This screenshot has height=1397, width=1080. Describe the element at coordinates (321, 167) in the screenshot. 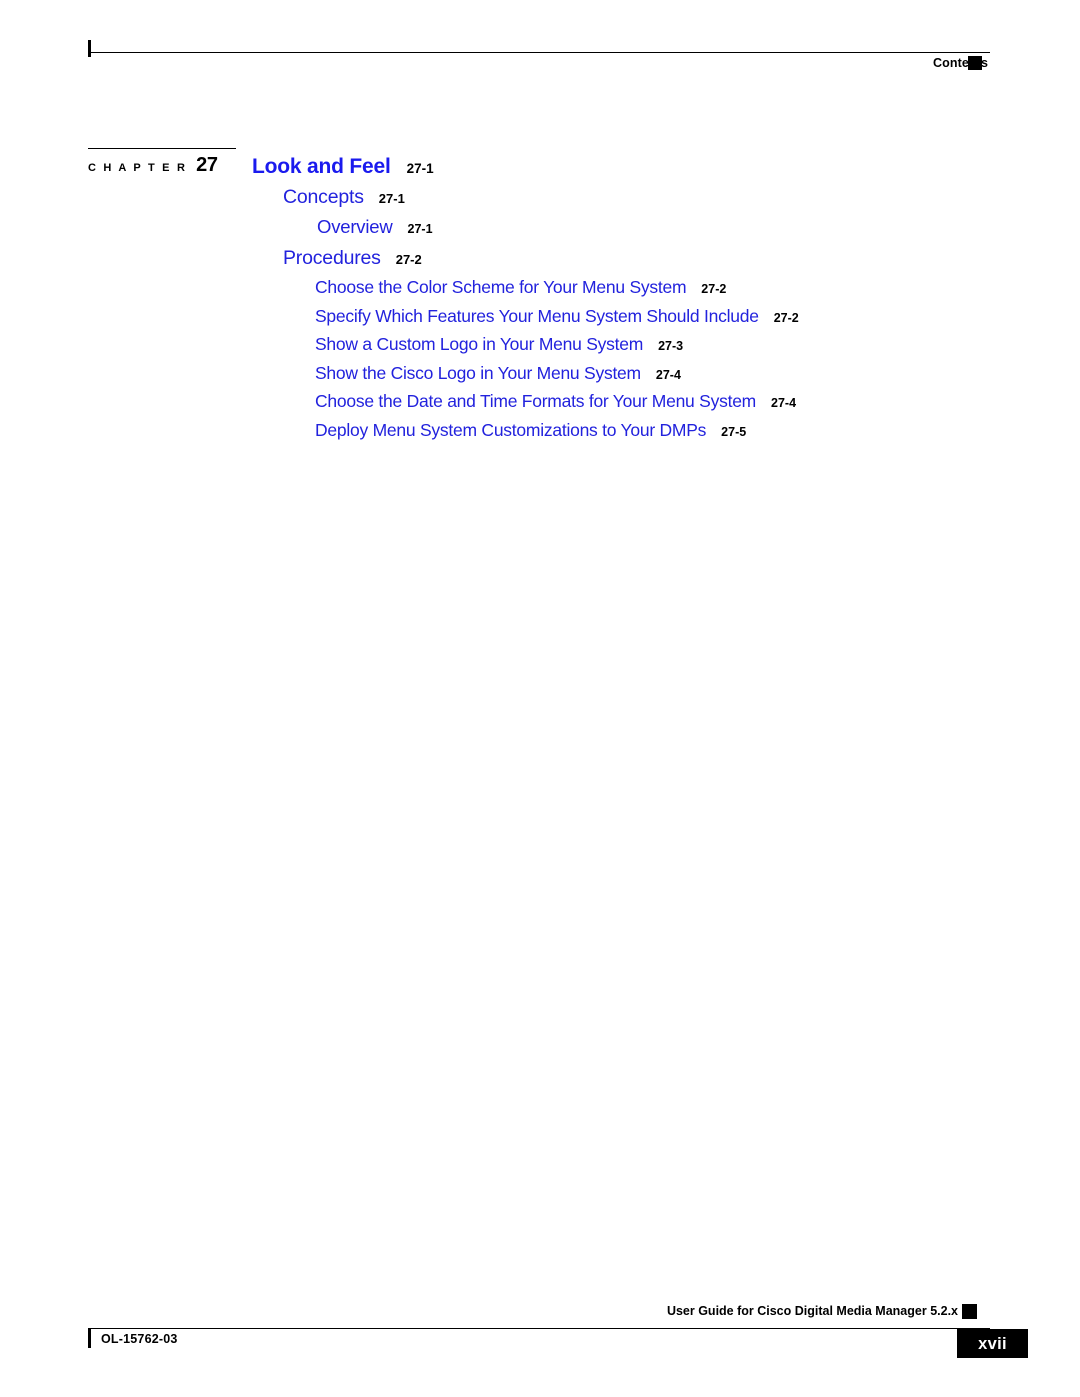

I see `toc-entry-title: Look and Feel` at that location.